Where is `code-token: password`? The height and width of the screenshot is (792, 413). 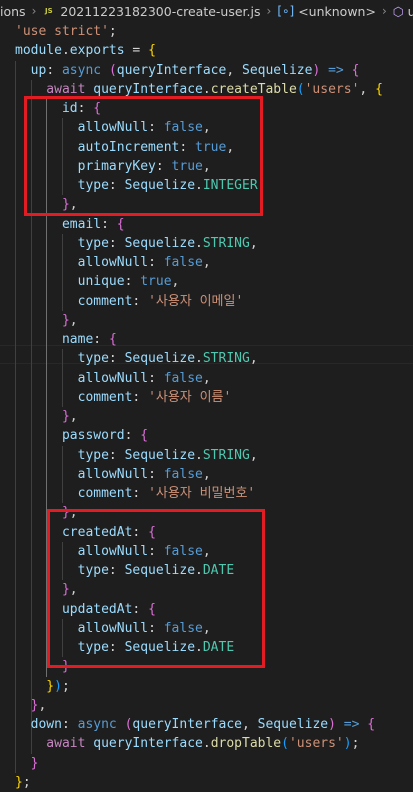
code-token: password is located at coordinates (70, 436).